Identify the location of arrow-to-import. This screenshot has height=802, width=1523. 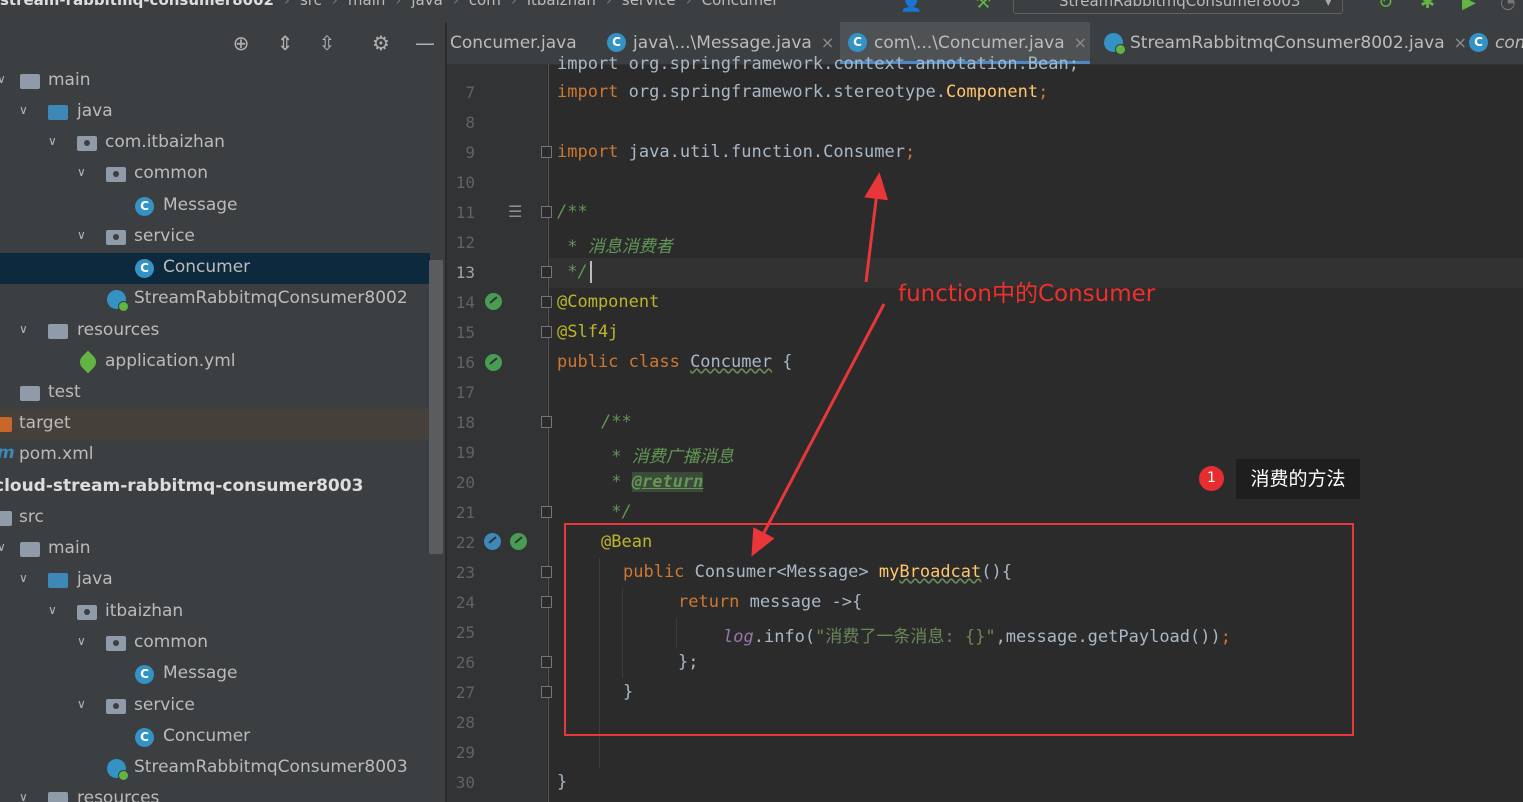
(876, 227).